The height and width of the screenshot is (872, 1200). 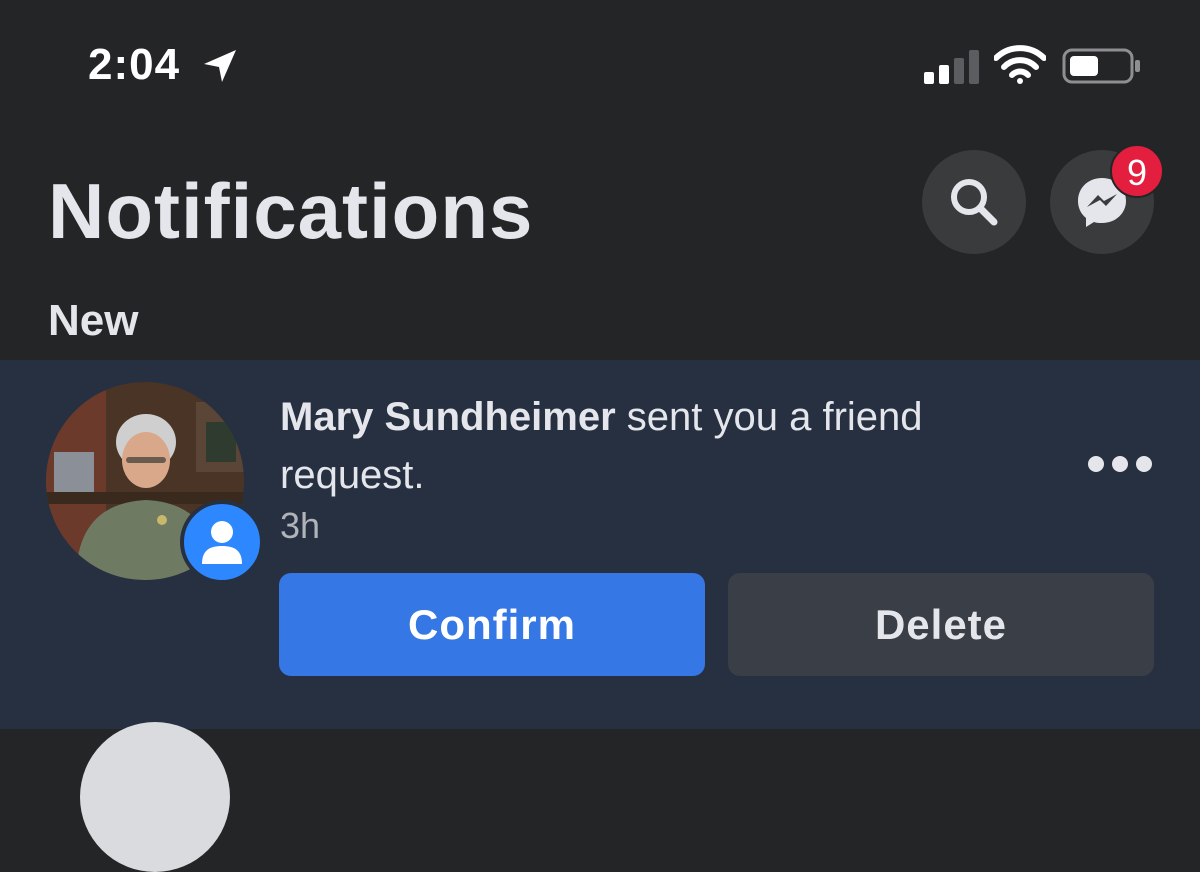 What do you see at coordinates (1020, 64) in the screenshot?
I see `wifi-icon` at bounding box center [1020, 64].